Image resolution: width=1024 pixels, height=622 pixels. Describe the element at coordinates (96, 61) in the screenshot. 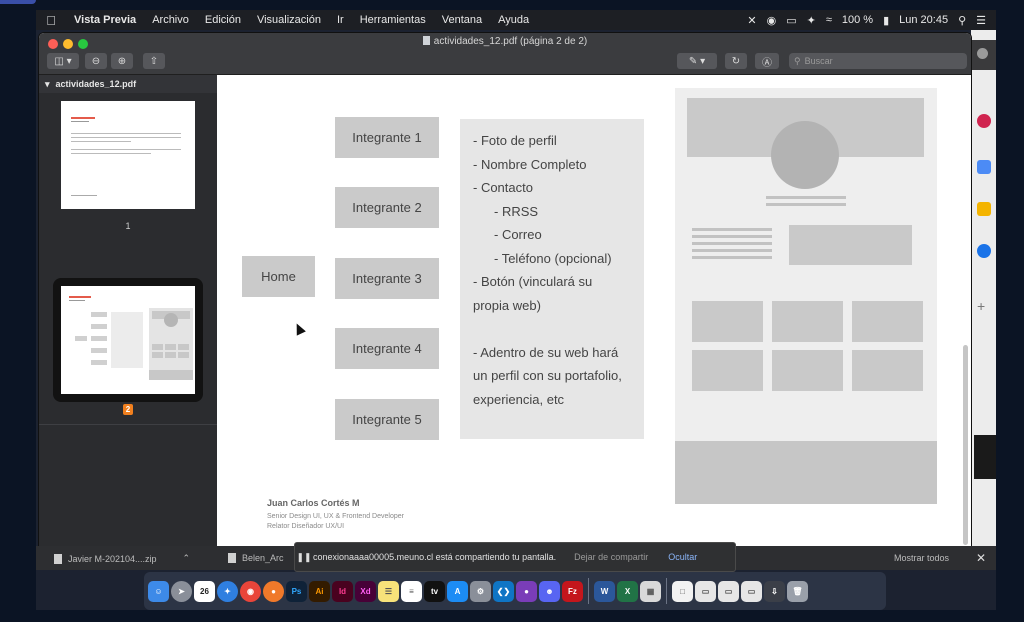

I see `zoom-out-button: ⊖` at that location.